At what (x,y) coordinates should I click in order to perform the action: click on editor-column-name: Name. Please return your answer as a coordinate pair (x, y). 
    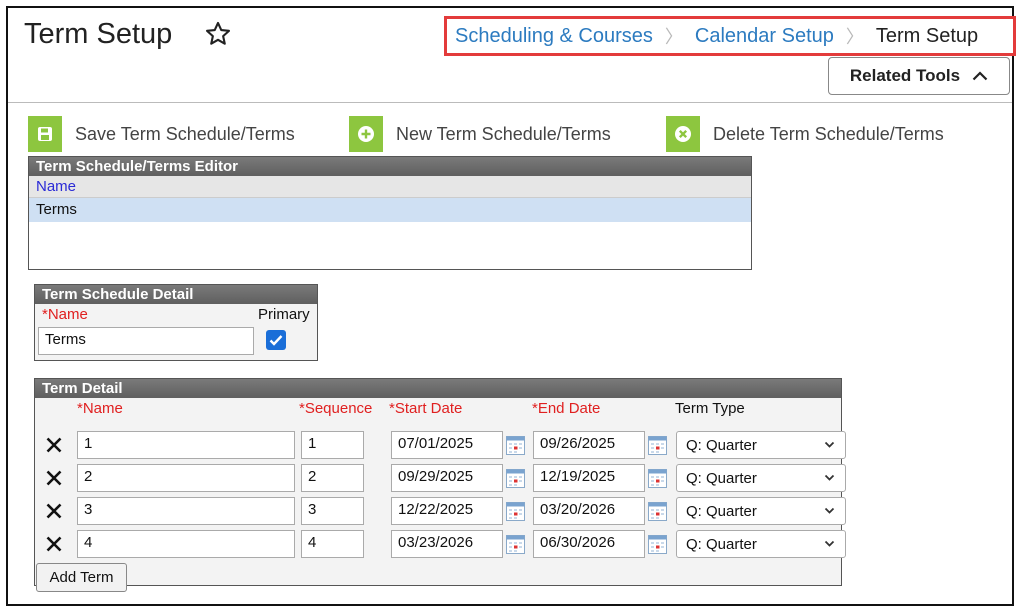
    Looking at the image, I should click on (390, 187).